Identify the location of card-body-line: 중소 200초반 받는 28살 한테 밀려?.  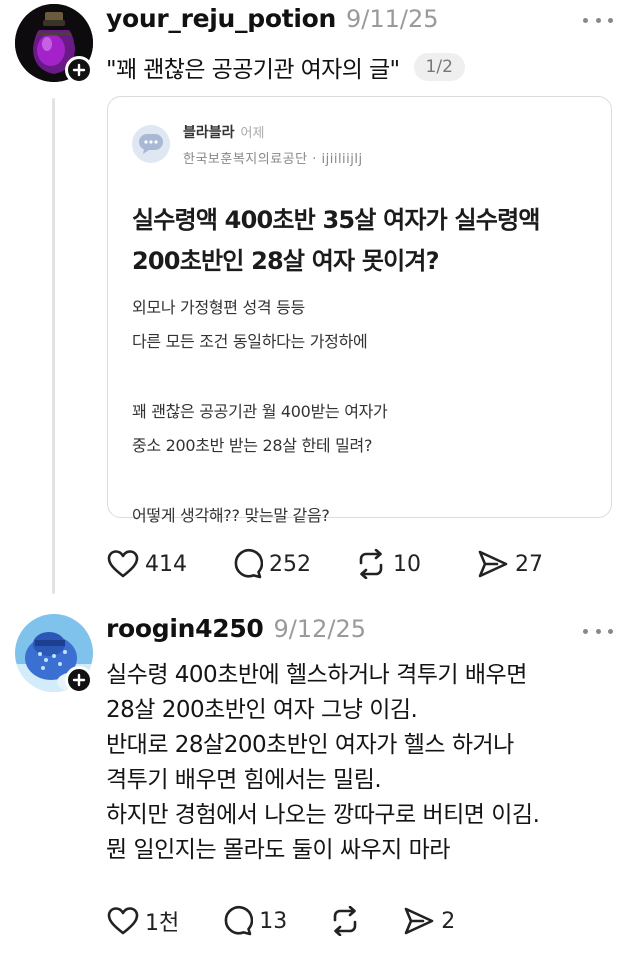
(252, 445).